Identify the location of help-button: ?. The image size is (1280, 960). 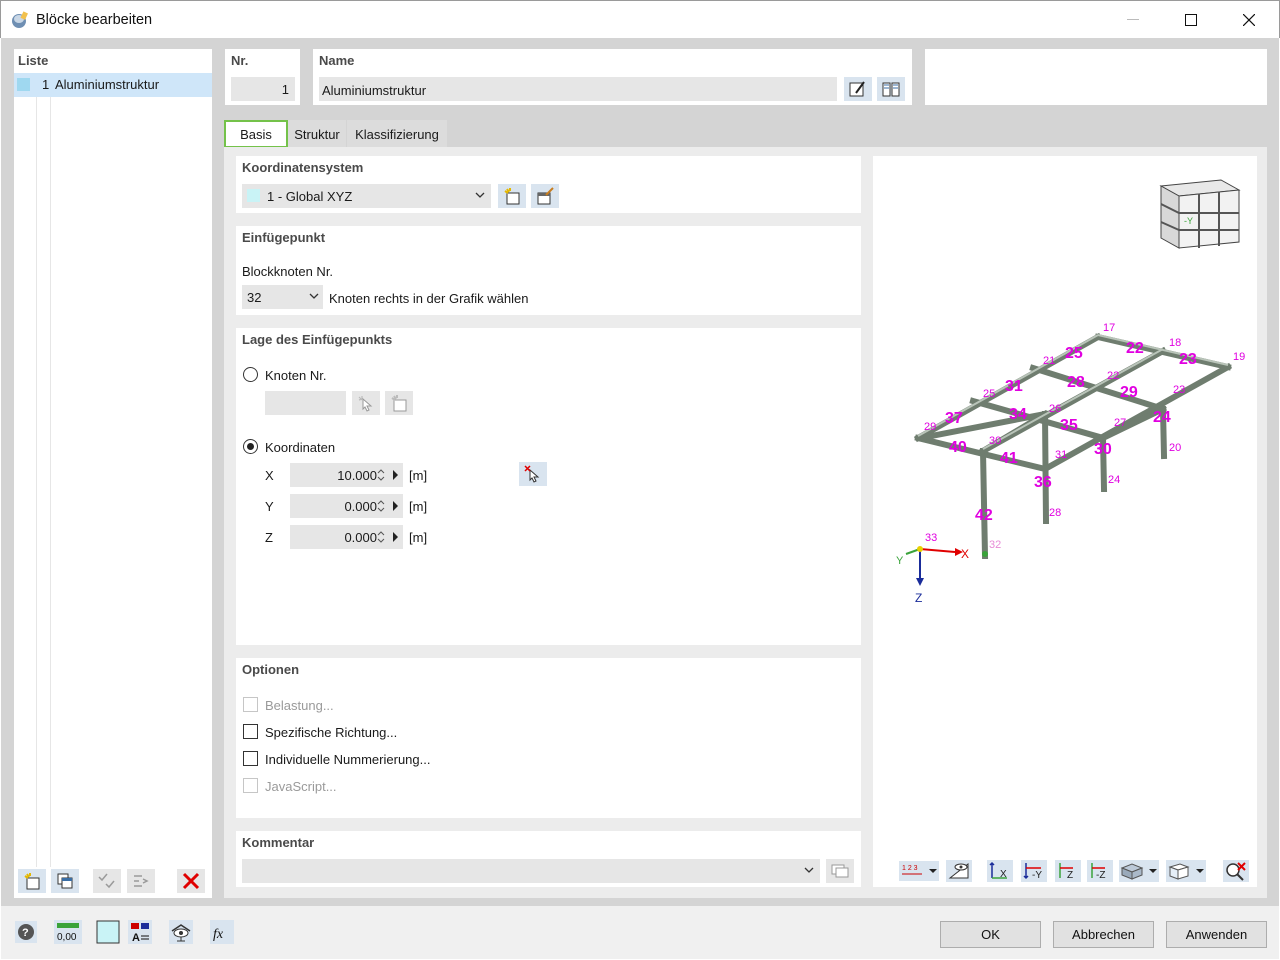
(26, 932).